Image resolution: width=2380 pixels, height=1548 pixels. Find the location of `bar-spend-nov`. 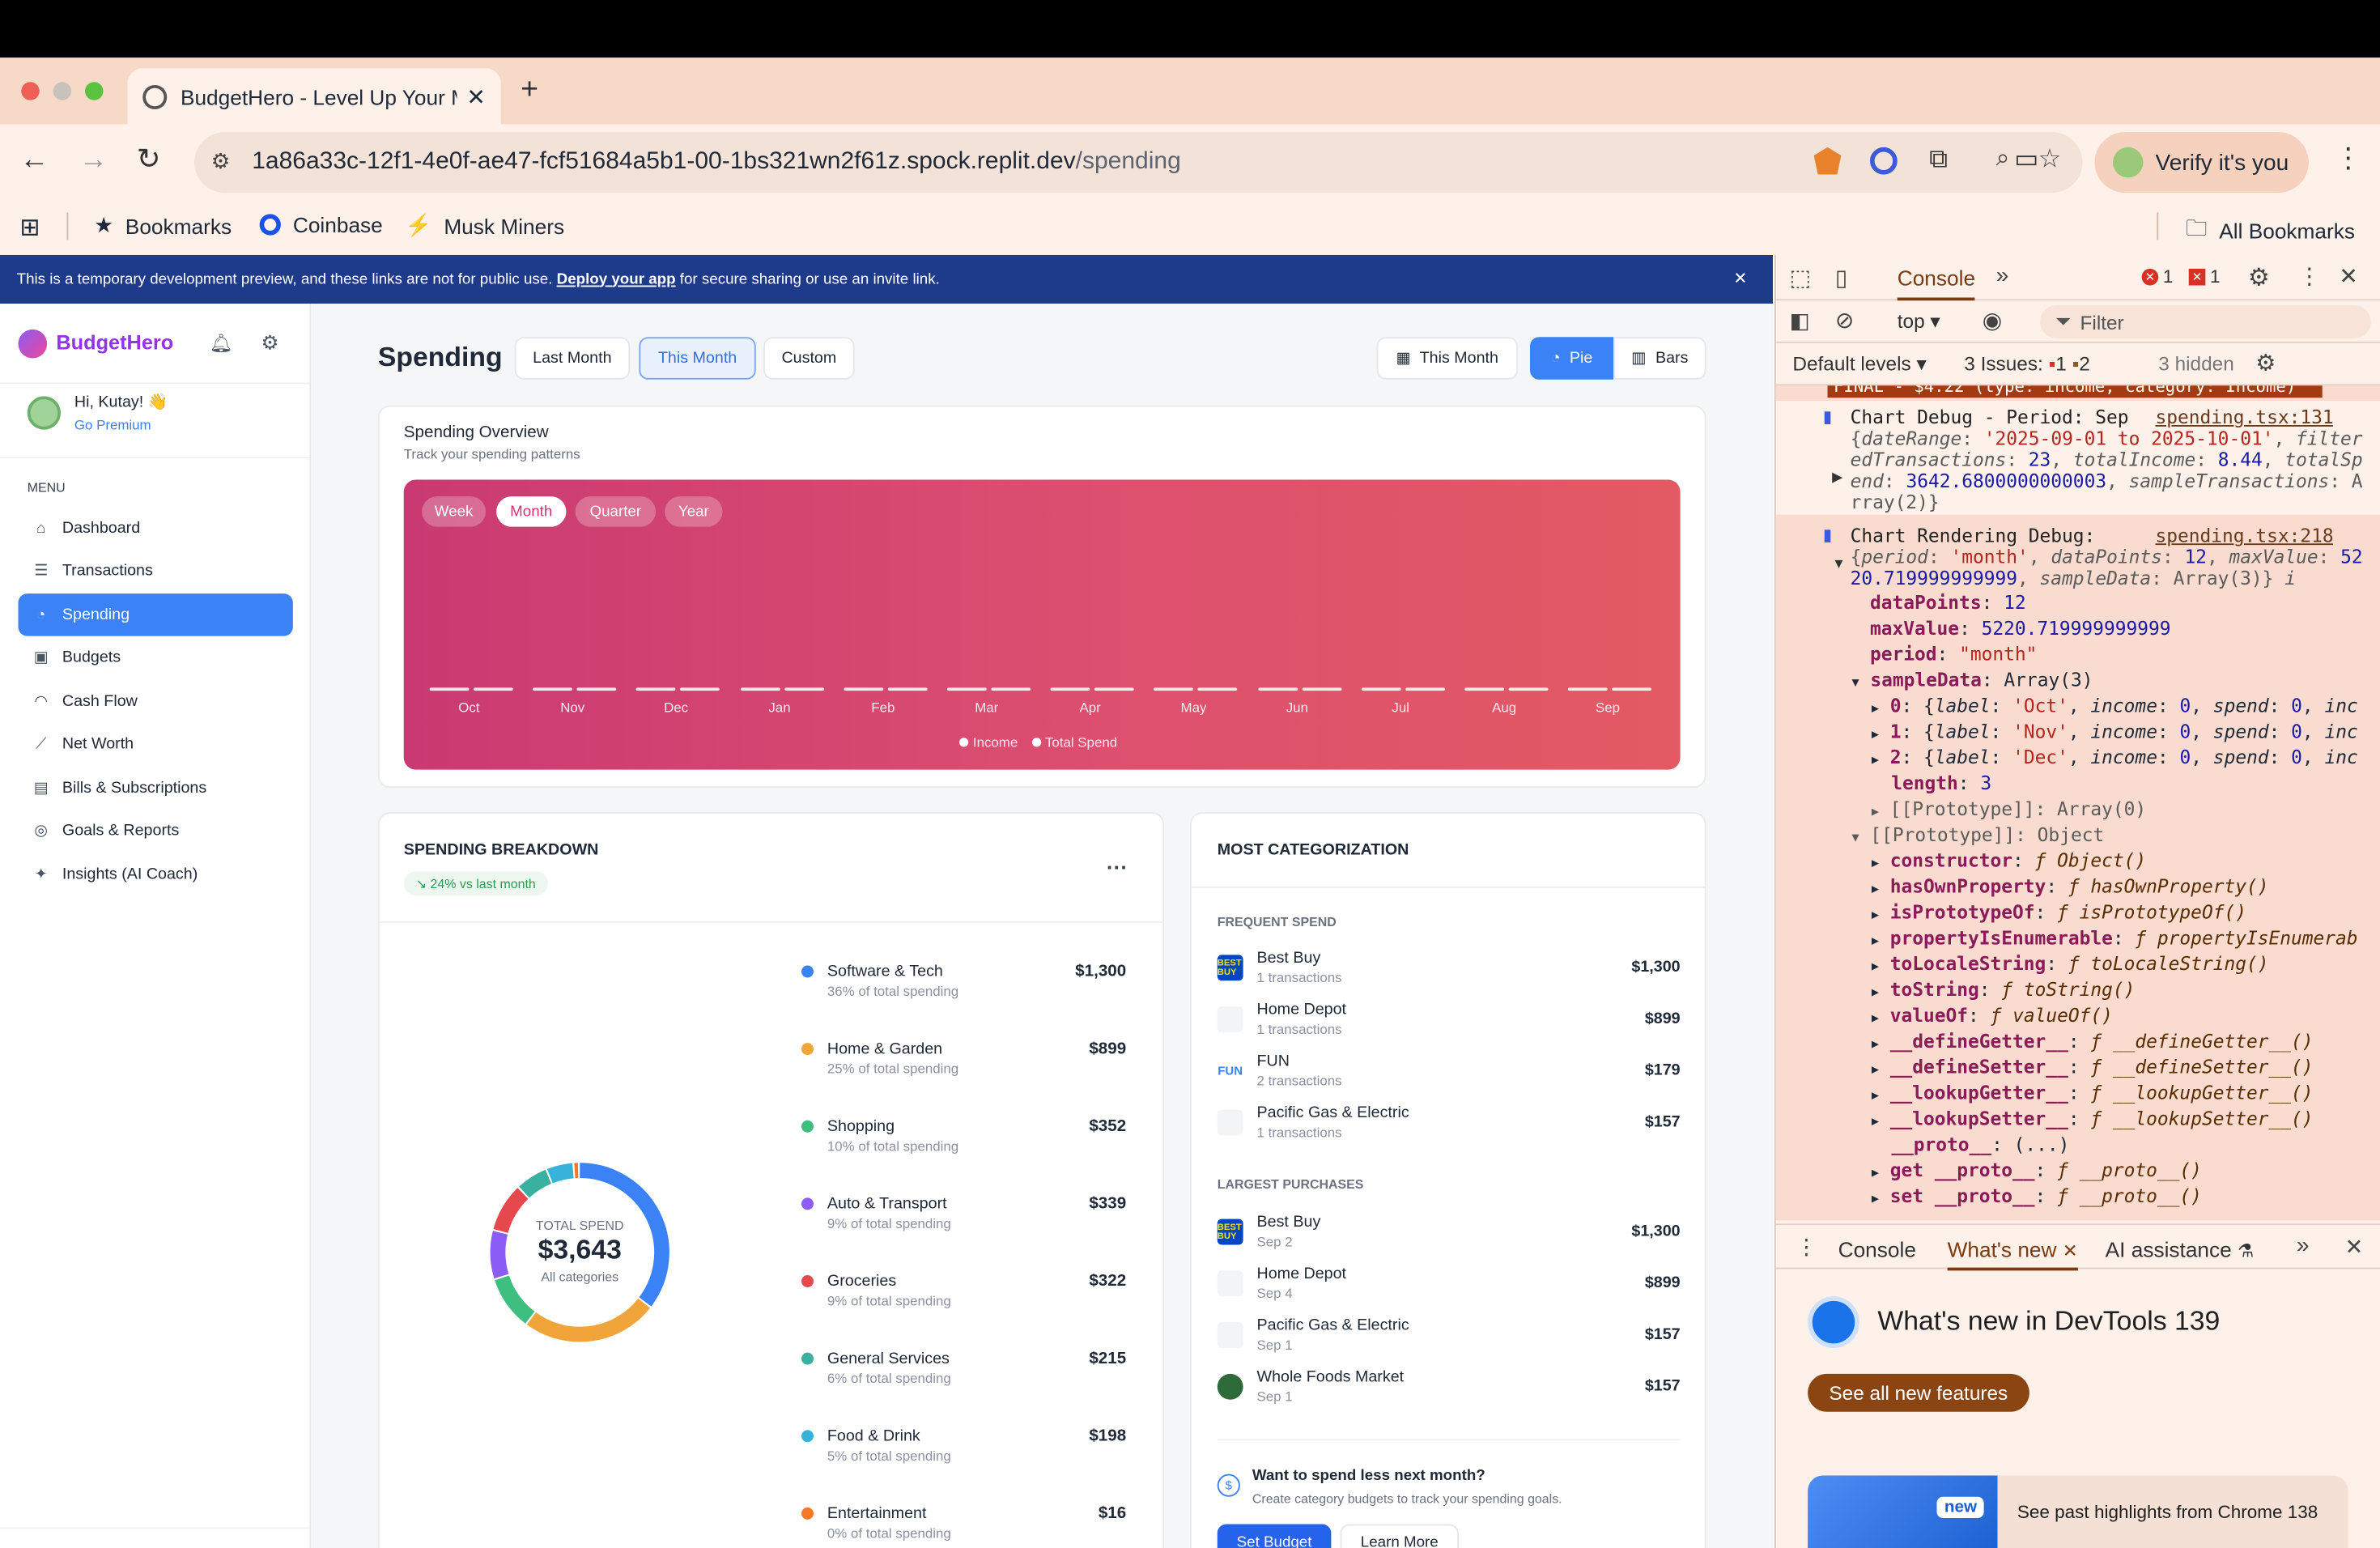

bar-spend-nov is located at coordinates (596, 689).